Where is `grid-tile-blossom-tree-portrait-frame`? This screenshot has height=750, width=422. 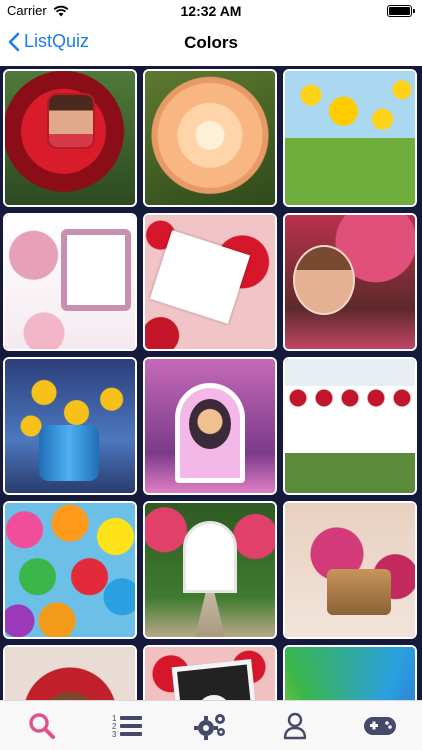 grid-tile-blossom-tree-portrait-frame is located at coordinates (350, 282).